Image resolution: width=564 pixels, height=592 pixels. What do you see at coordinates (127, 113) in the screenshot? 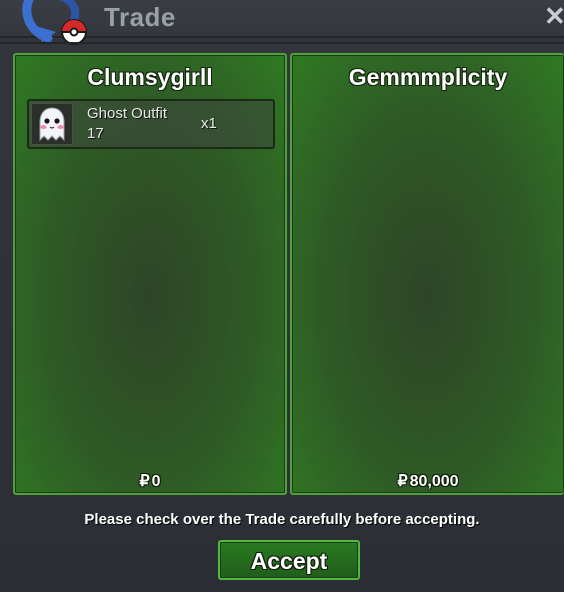
I see `item-name: Ghost Outfit` at bounding box center [127, 113].